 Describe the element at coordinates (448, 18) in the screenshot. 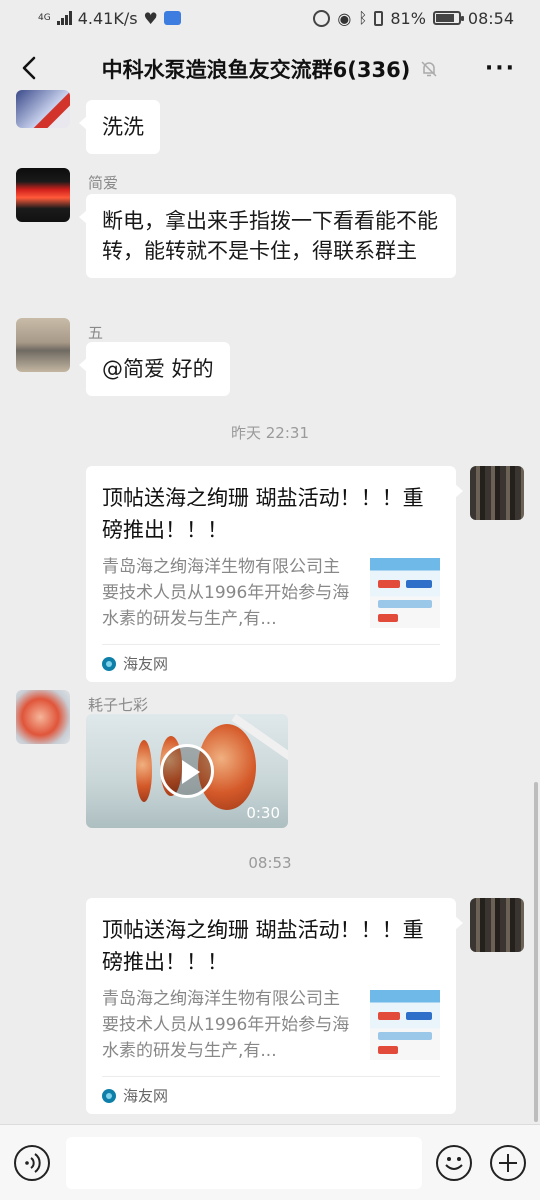

I see `battery-icon` at that location.